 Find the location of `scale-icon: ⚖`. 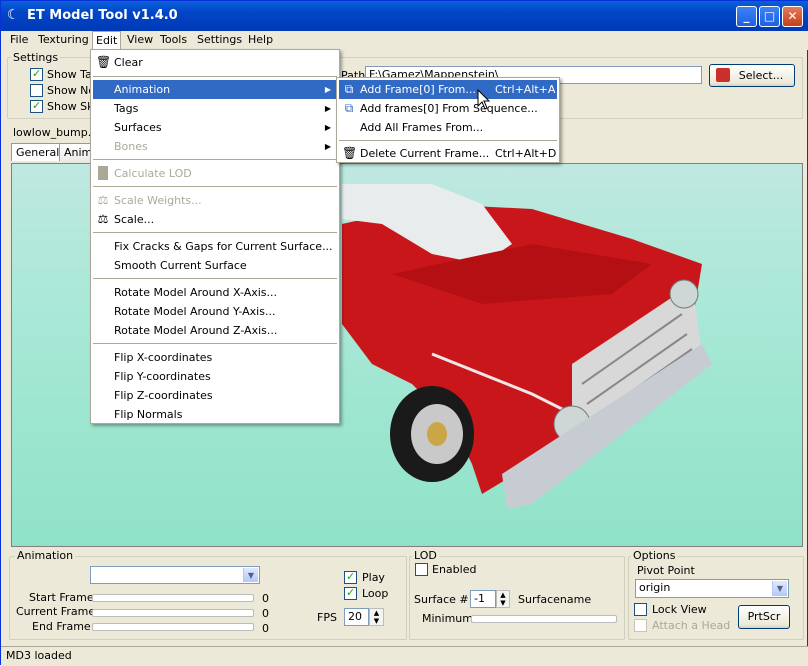

scale-icon: ⚖ is located at coordinates (103, 219).